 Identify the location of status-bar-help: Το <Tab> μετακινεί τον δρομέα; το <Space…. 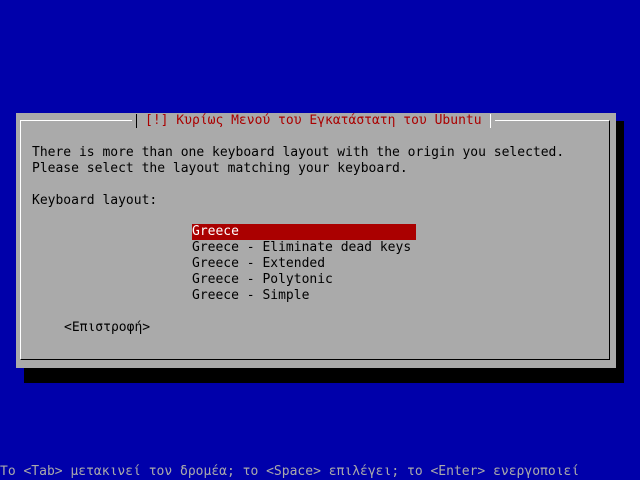
(290, 471).